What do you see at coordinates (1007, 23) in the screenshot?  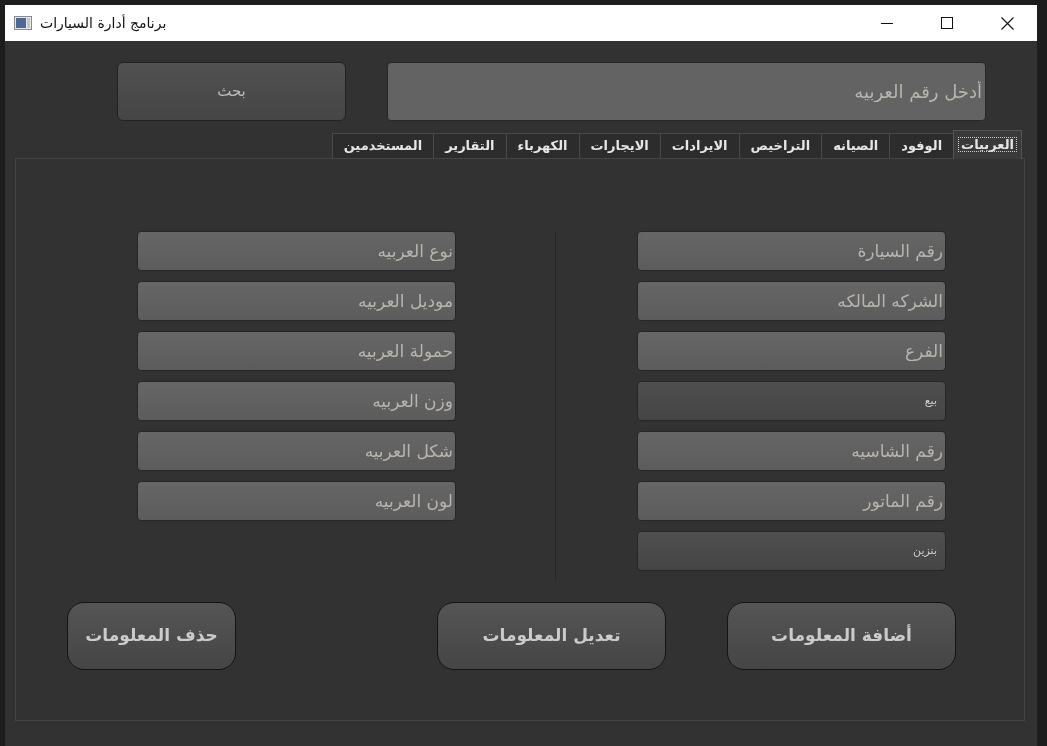 I see `close-icon` at bounding box center [1007, 23].